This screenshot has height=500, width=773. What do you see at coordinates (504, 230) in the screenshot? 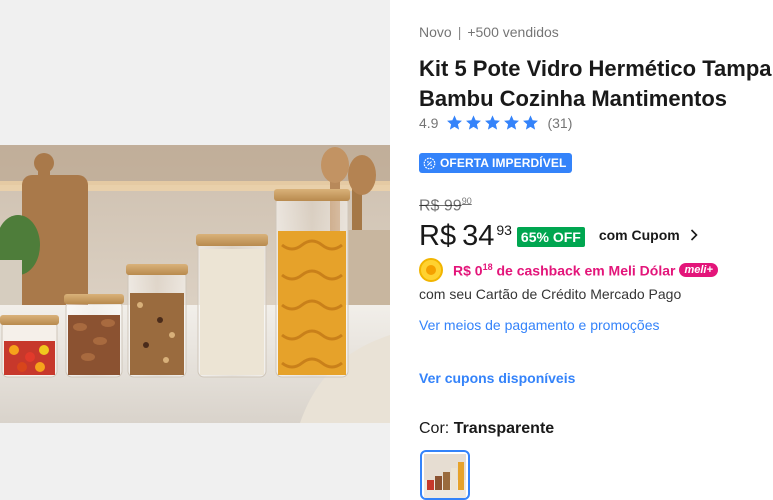
I see `price-cents: 93` at bounding box center [504, 230].